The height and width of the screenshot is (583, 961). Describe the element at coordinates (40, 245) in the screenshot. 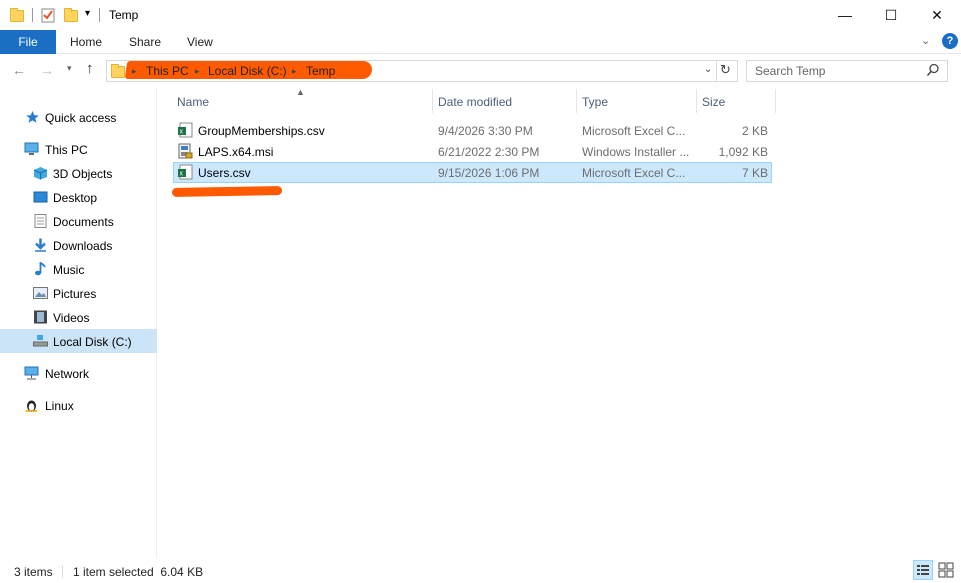

I see `downloads-icon` at that location.